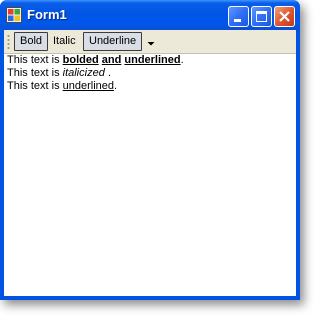 Image resolution: width=320 pixels, height=320 pixels. What do you see at coordinates (83, 73) in the screenshot?
I see `italicized-word: italicized` at bounding box center [83, 73].